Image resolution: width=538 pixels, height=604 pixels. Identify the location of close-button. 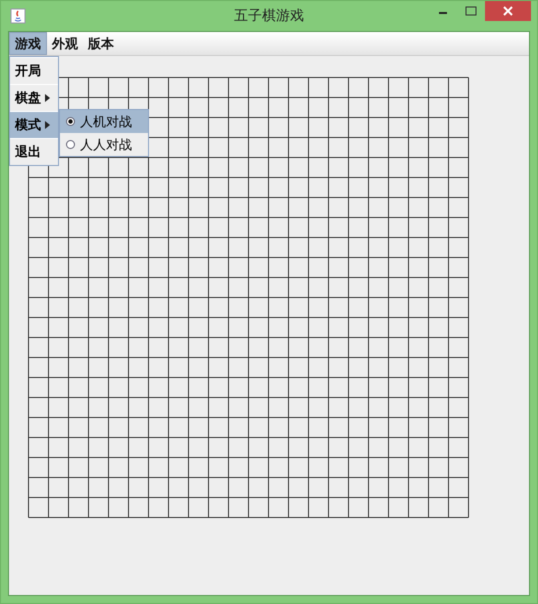
(508, 11).